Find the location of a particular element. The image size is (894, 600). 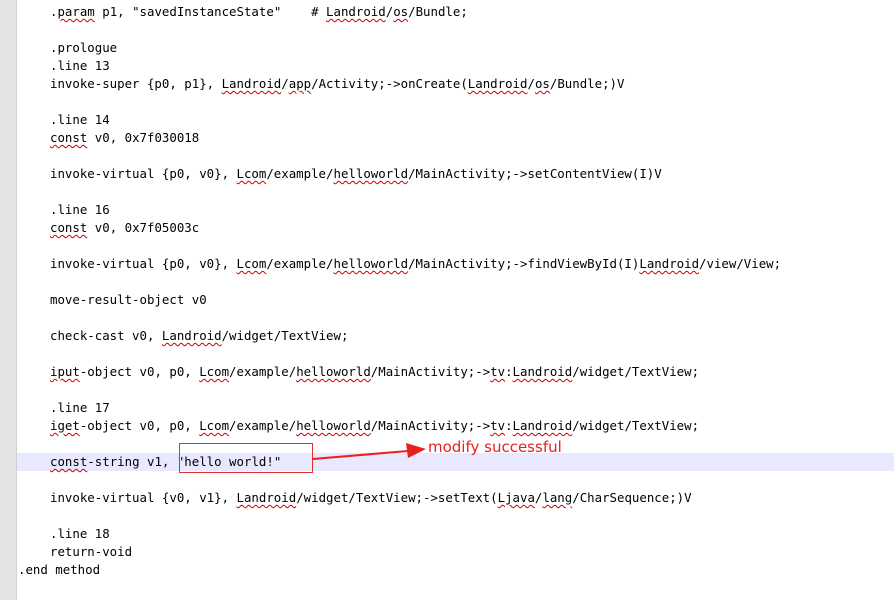

code-line: const v0, 0x7f05003c is located at coordinates (125, 227).